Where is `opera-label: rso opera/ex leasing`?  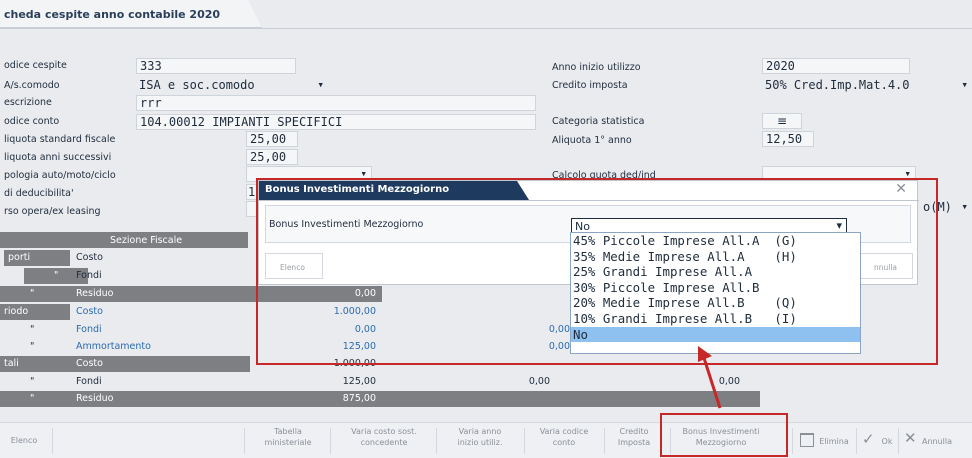
opera-label: rso opera/ex leasing is located at coordinates (52, 211).